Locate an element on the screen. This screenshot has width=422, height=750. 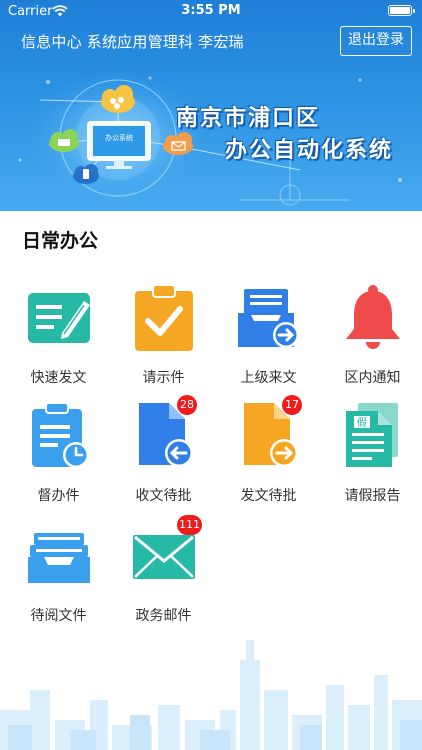
tile-label: 发文待批 is located at coordinates (268, 496).